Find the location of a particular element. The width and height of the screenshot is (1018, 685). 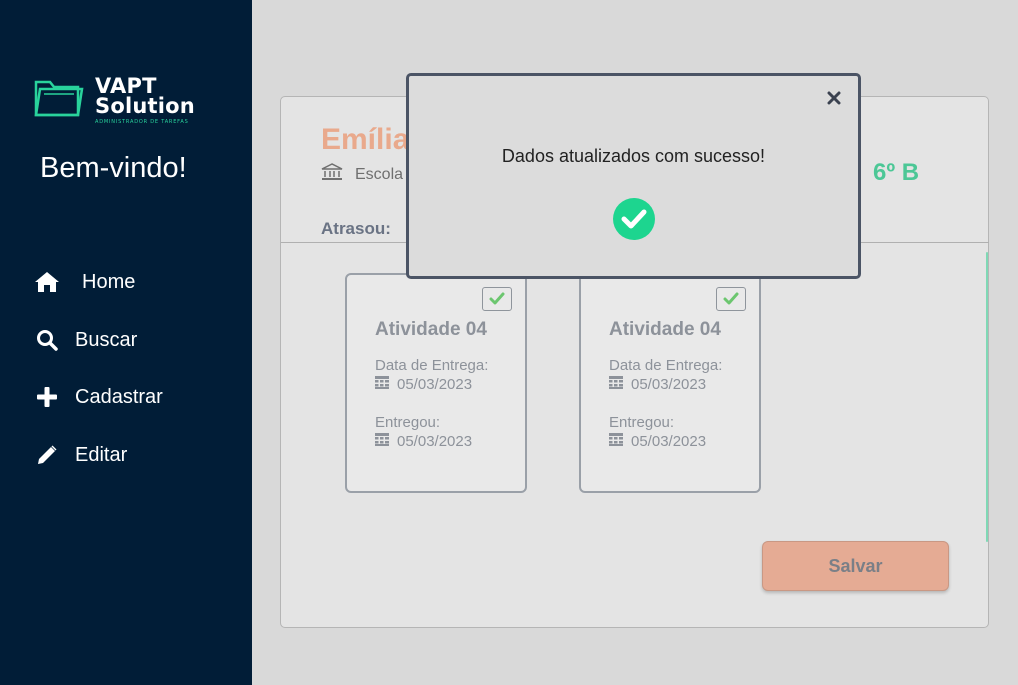

dialog-message: Dados atualizados com sucesso! is located at coordinates (633, 156).